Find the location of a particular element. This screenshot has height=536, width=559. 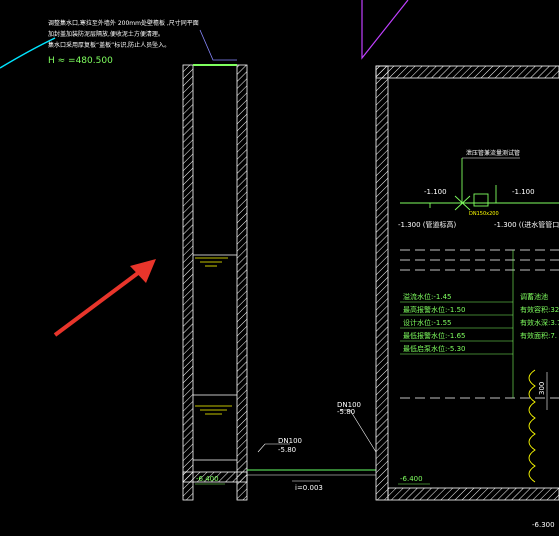

right-bottom-elevation: -6.400 is located at coordinates (411, 479).